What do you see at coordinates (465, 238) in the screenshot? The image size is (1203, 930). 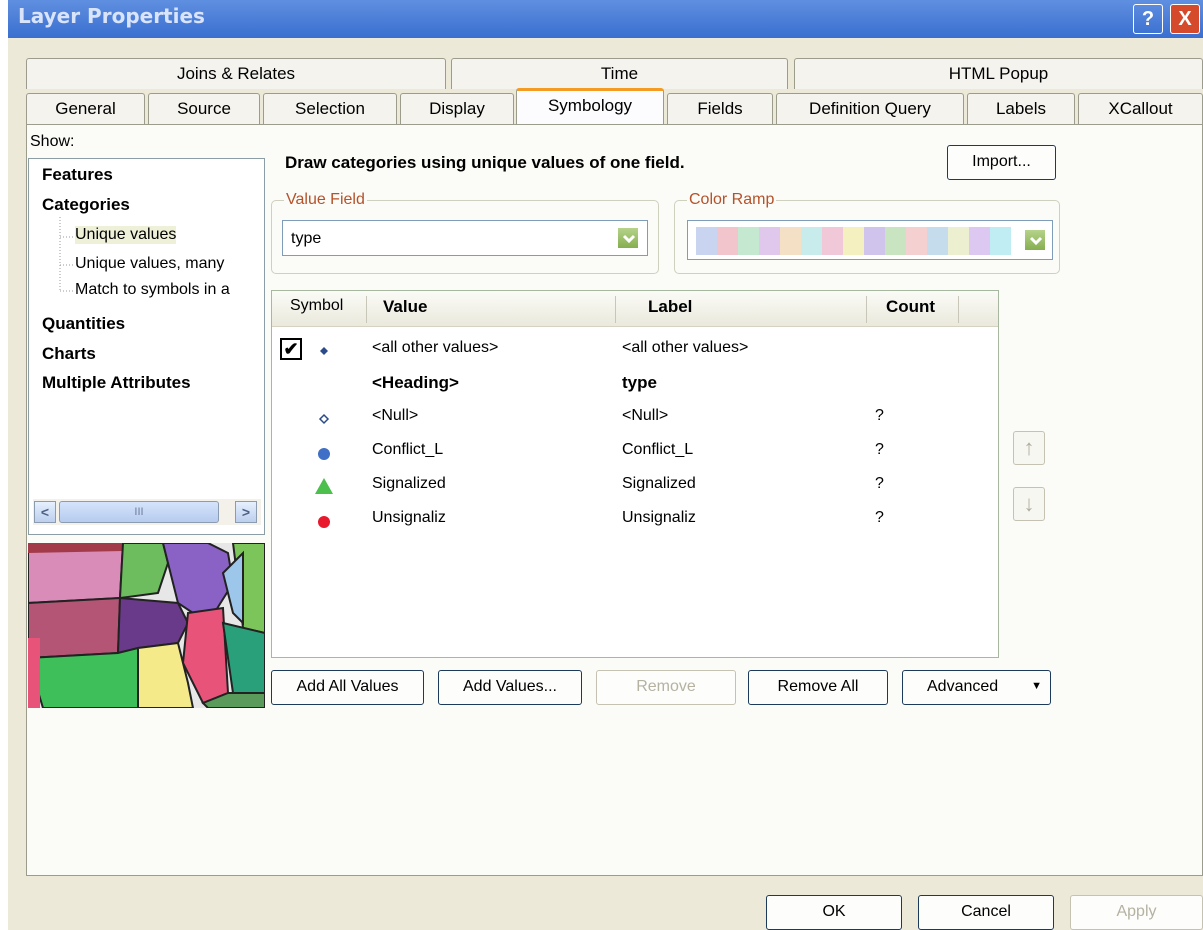 I see `value-field-dropdown: type` at bounding box center [465, 238].